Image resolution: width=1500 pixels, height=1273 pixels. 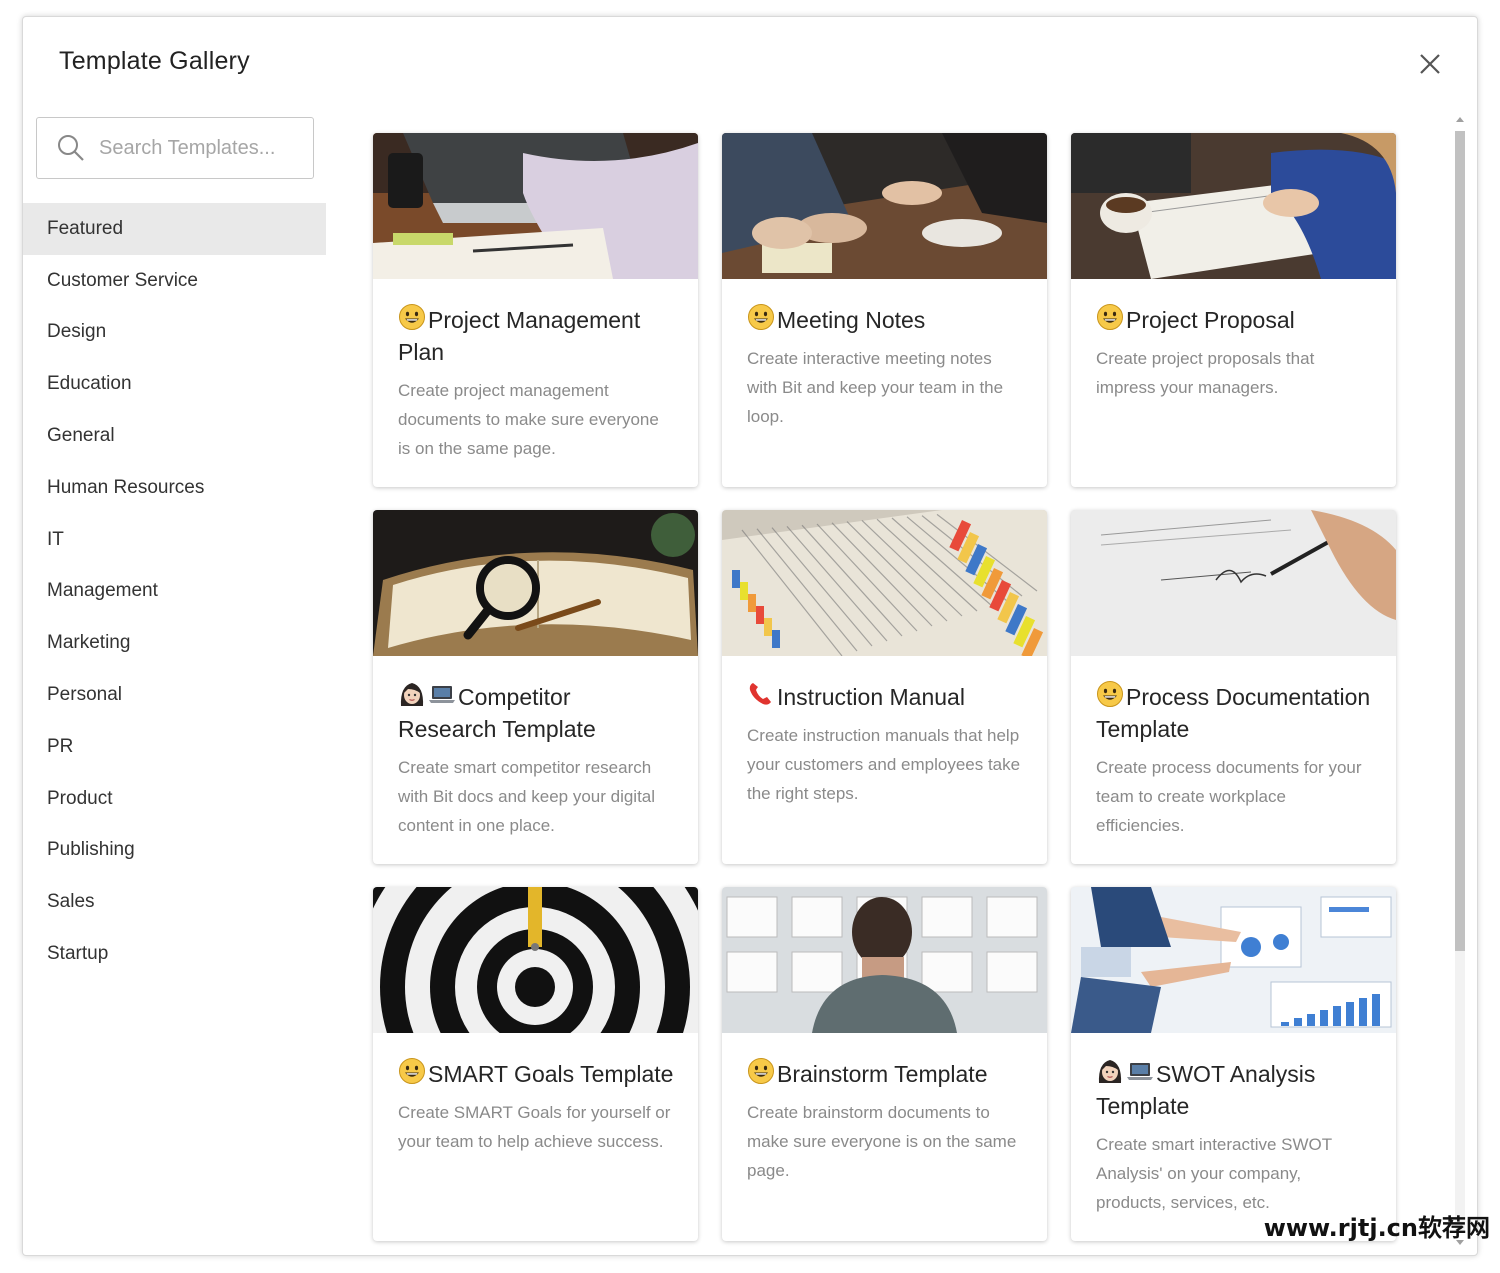 What do you see at coordinates (174, 540) in the screenshot?
I see `sidebar-item-it: IT` at bounding box center [174, 540].